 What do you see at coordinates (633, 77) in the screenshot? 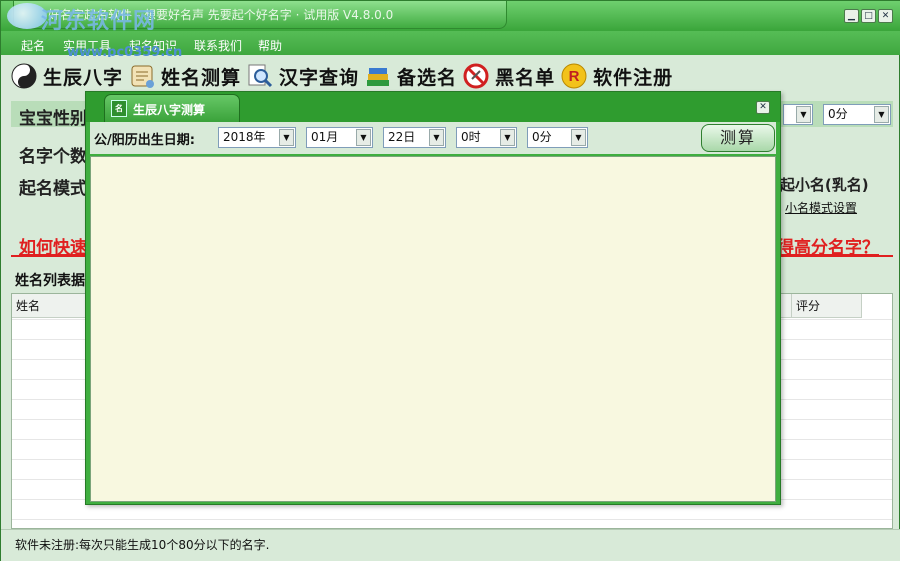
I see `toolbar-register-label: 软件注册` at bounding box center [633, 77].